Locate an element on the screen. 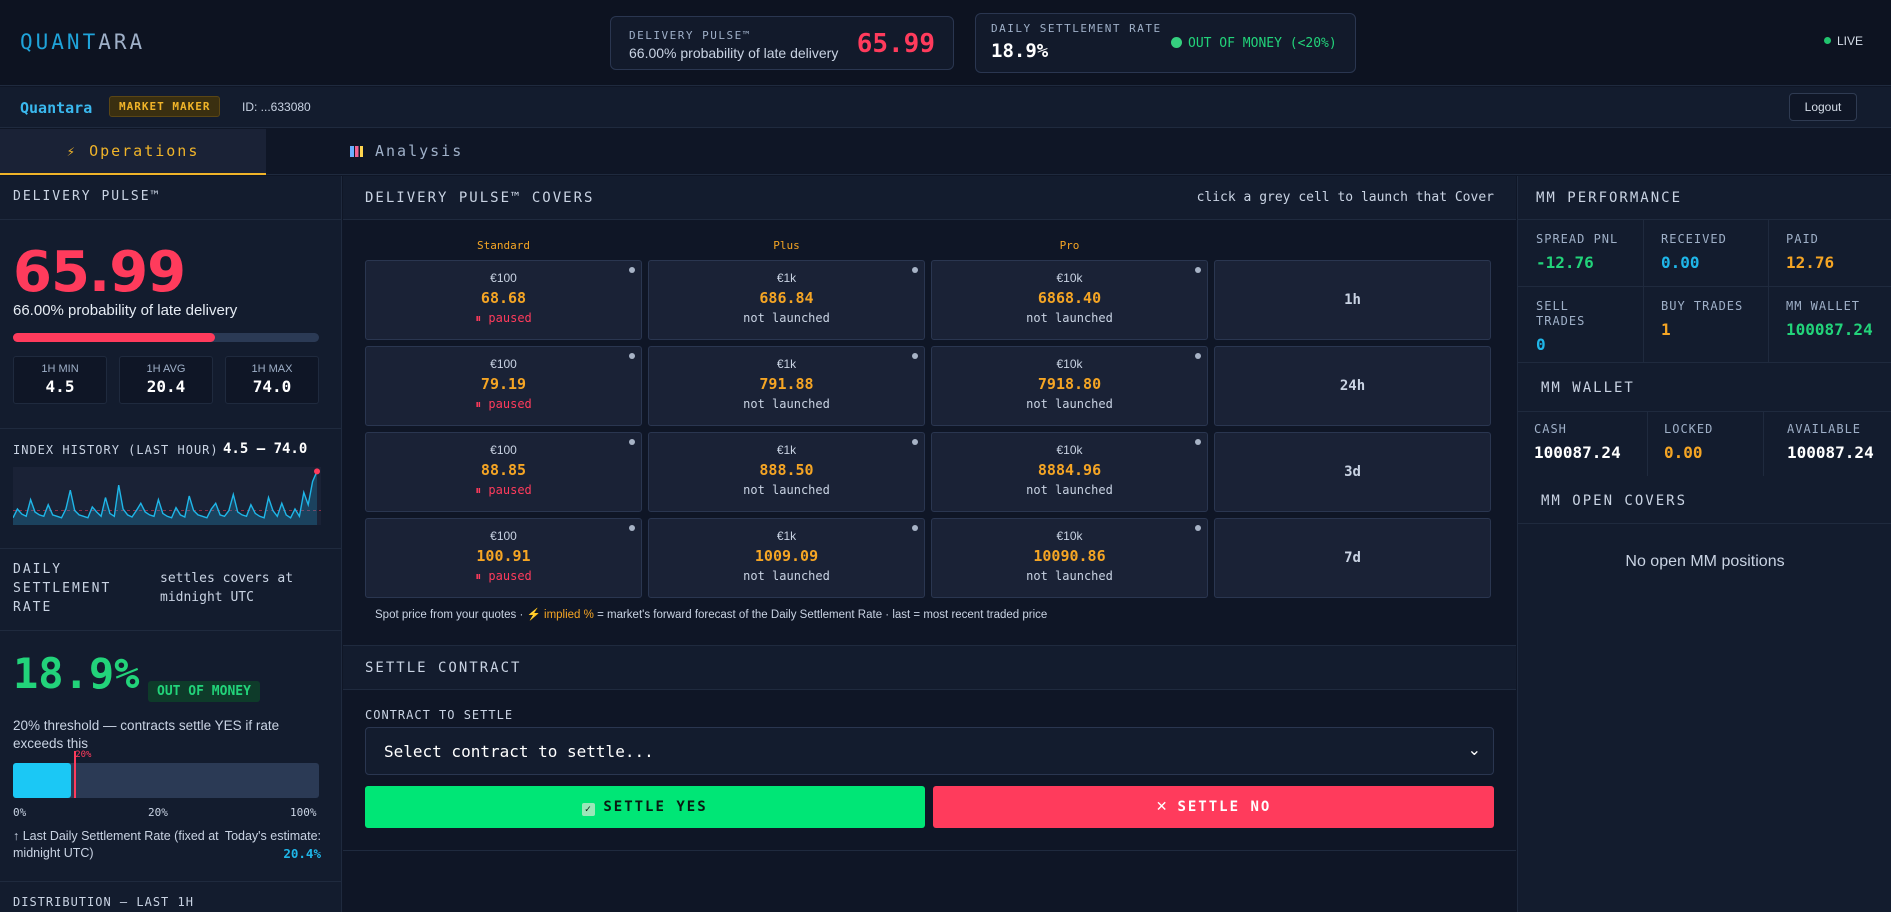  perf-stat-label: SPREAD PNL is located at coordinates (1577, 239).